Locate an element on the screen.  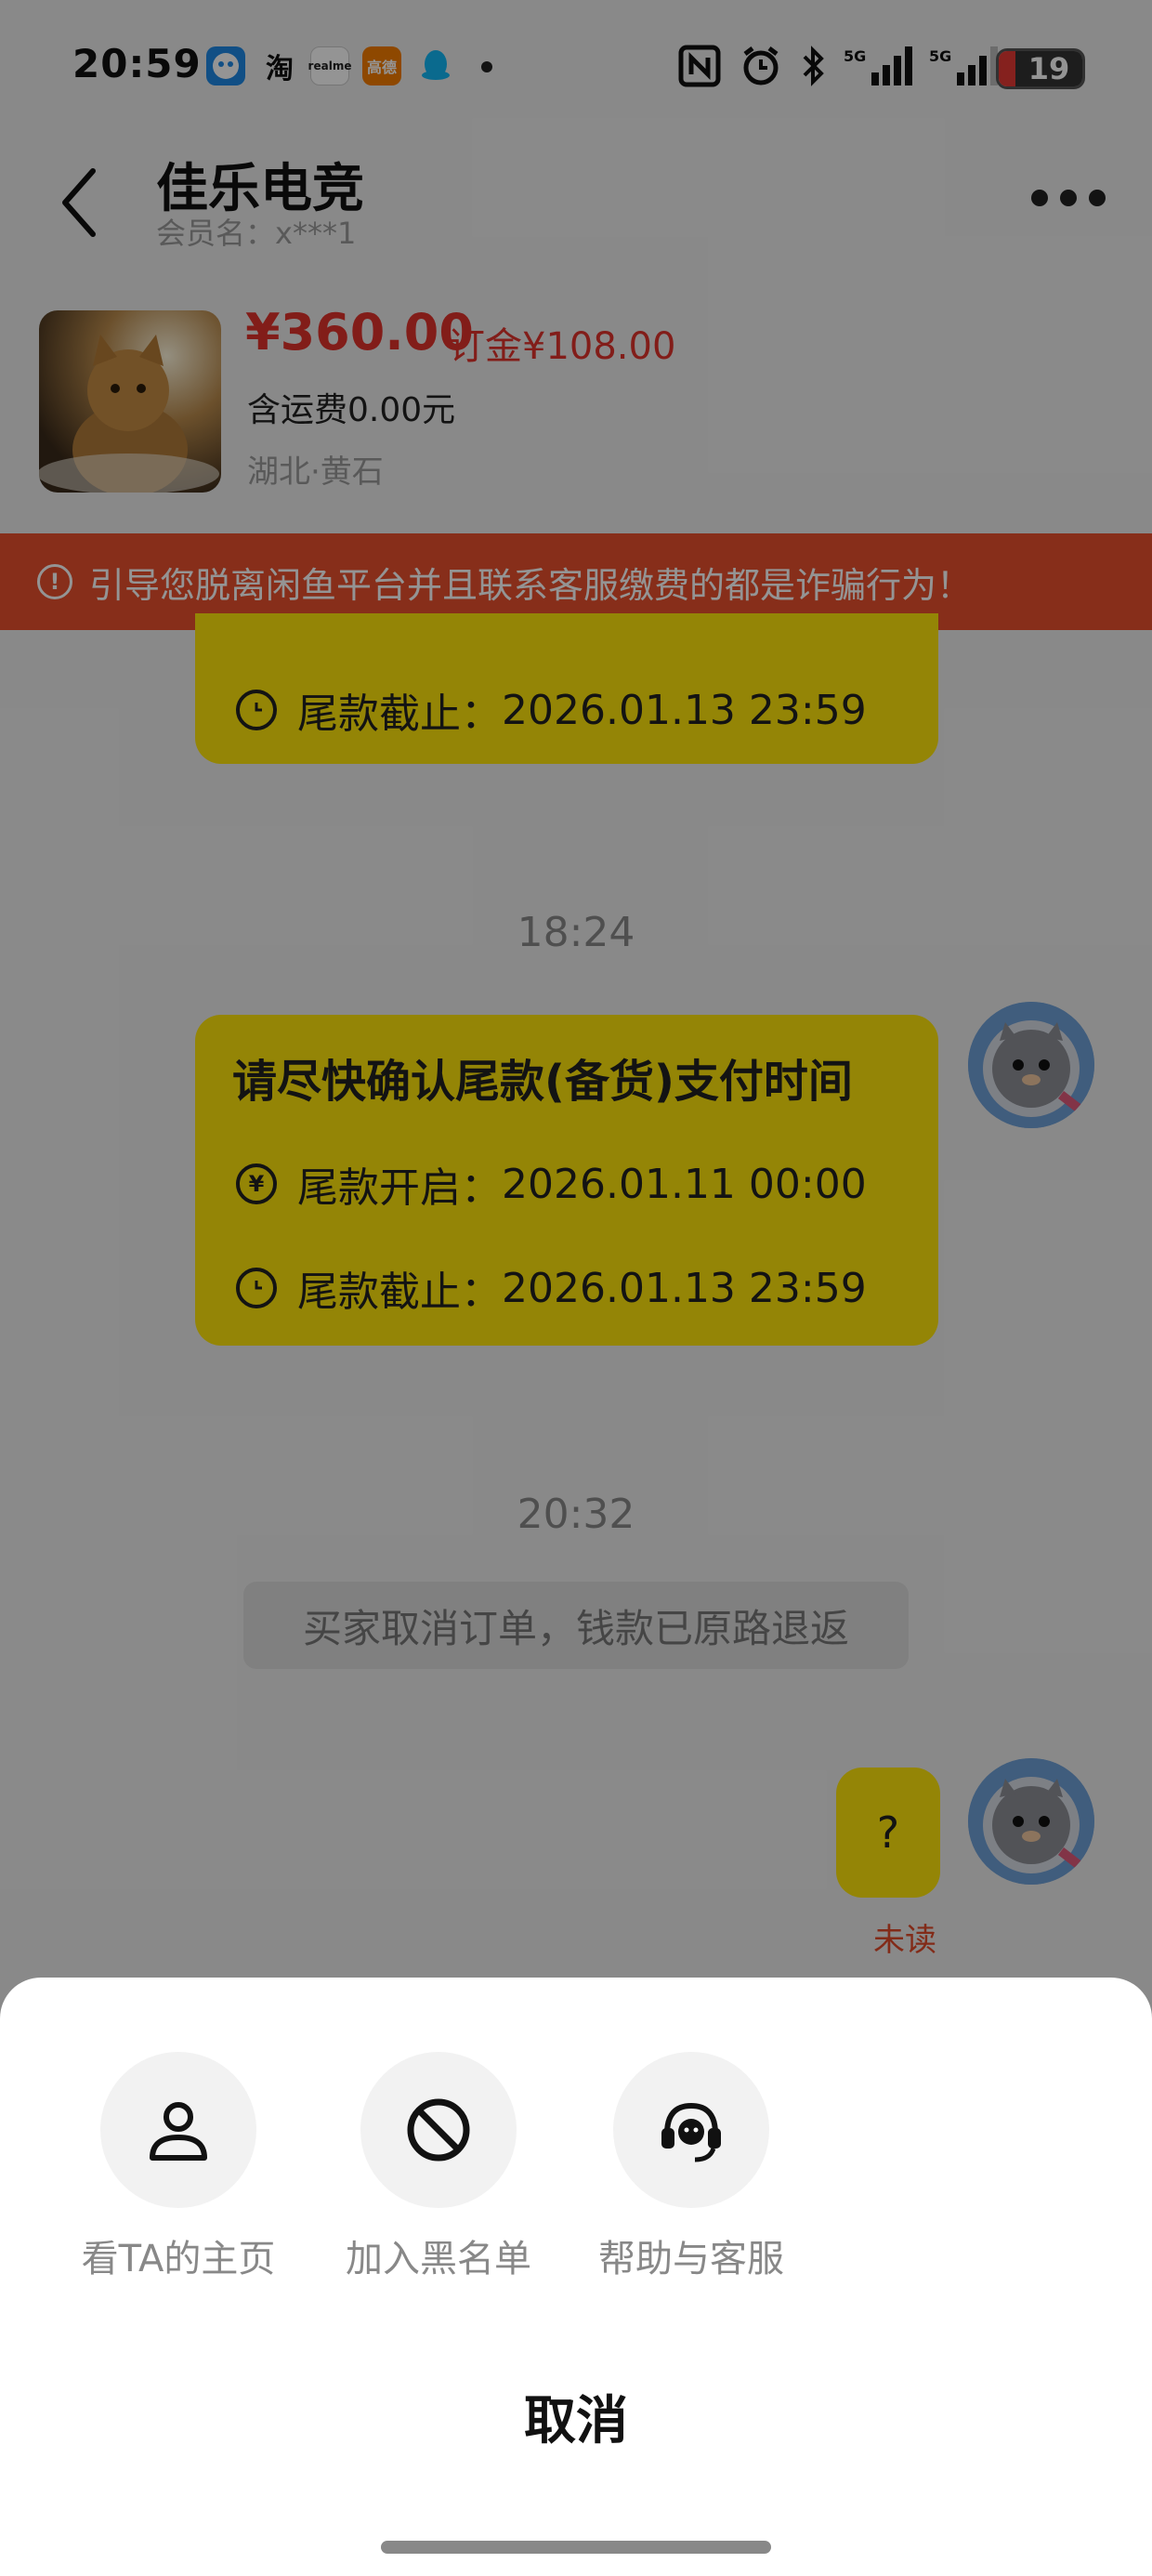
person-icon is located at coordinates (178, 2130).